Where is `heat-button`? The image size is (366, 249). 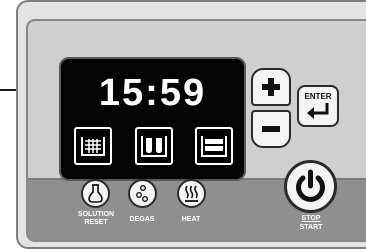
heat-button is located at coordinates (191, 193).